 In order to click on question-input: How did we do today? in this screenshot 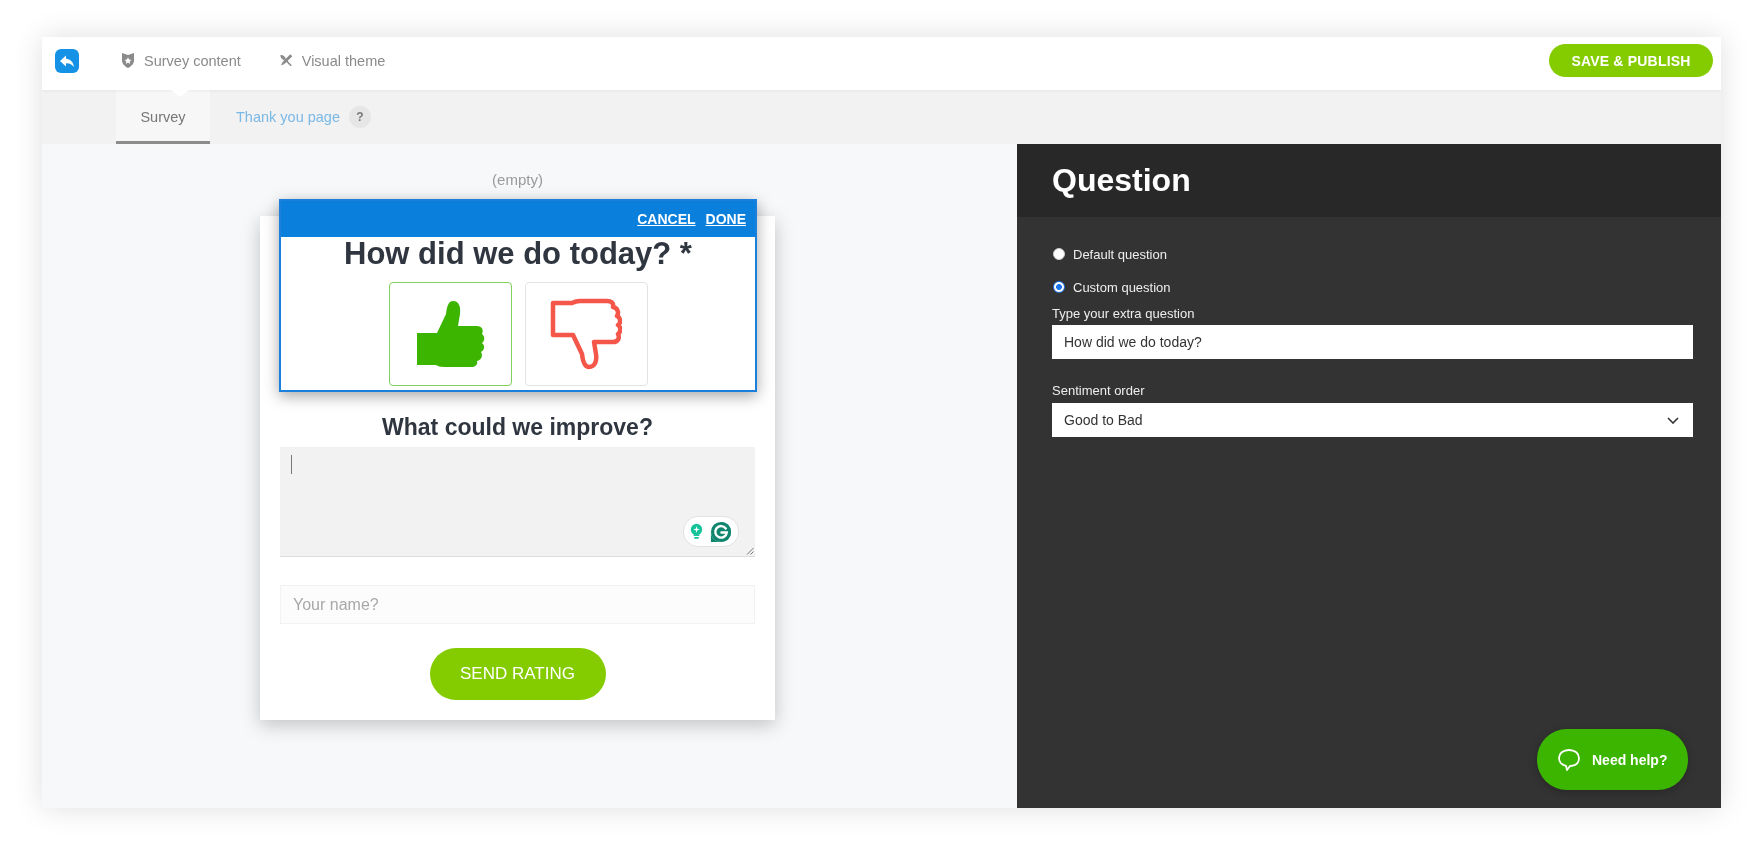, I will do `click(1372, 342)`.